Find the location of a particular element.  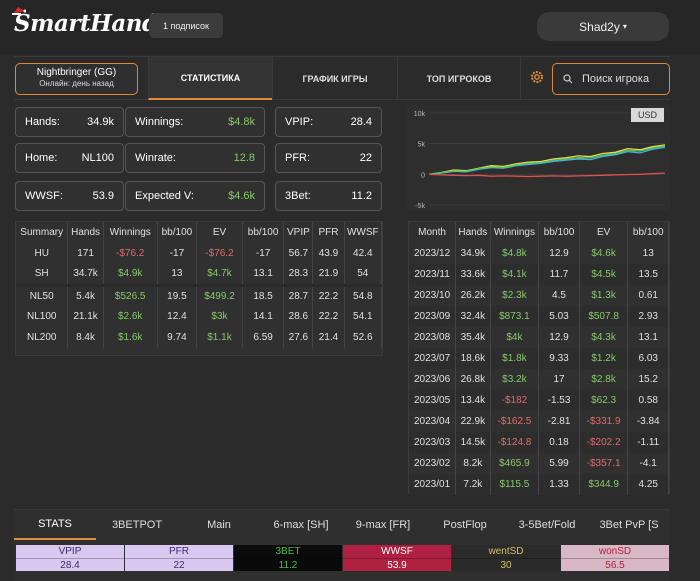

hud-stat: wentSD 30 is located at coordinates (506, 558).